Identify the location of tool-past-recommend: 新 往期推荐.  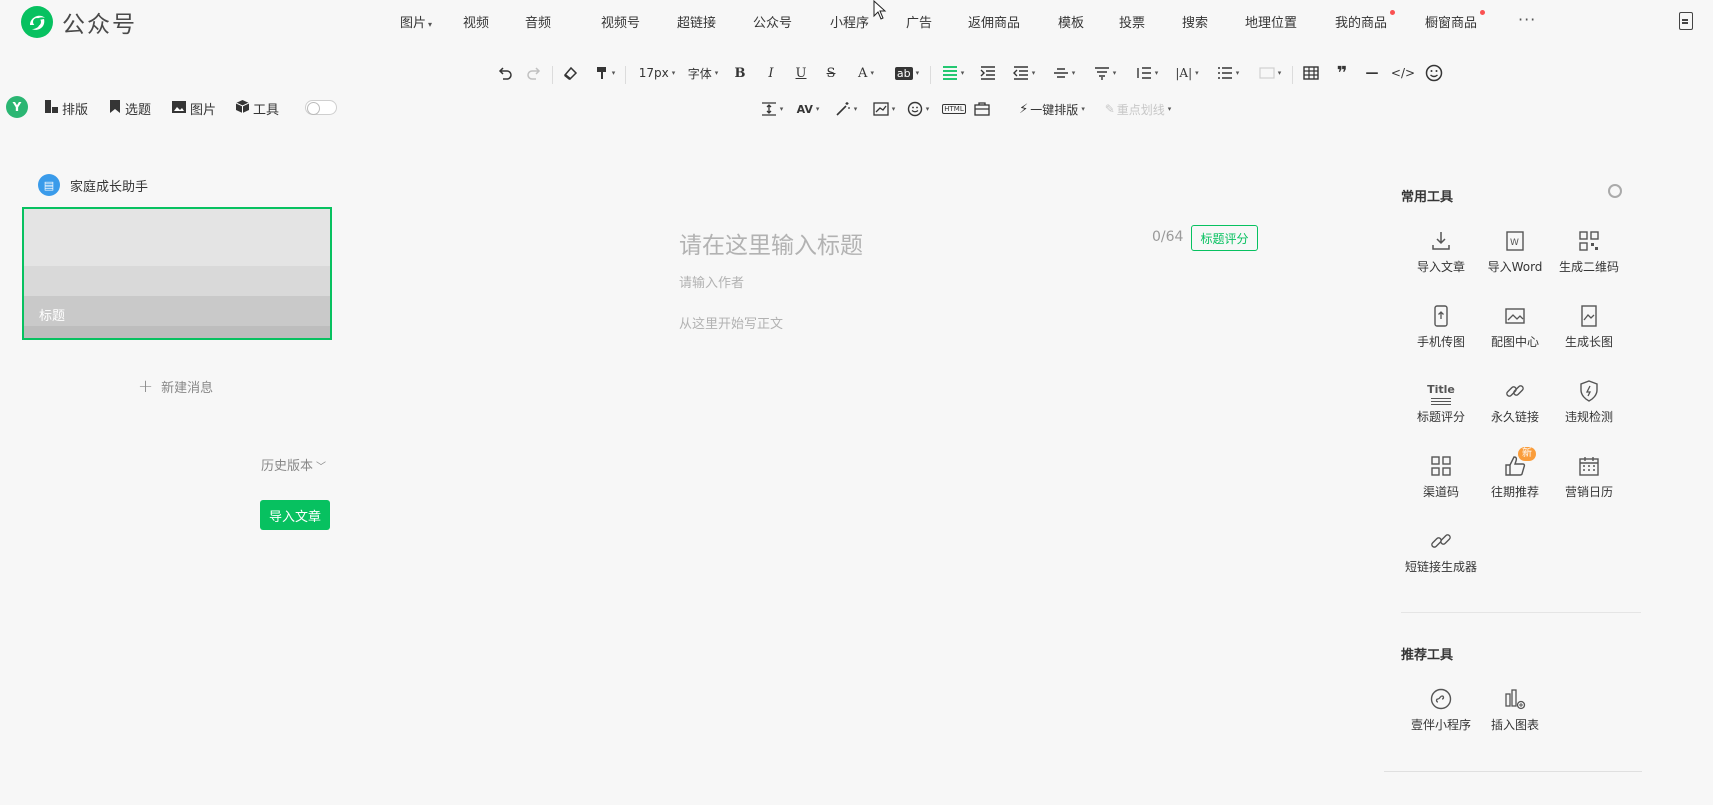
(1515, 473).